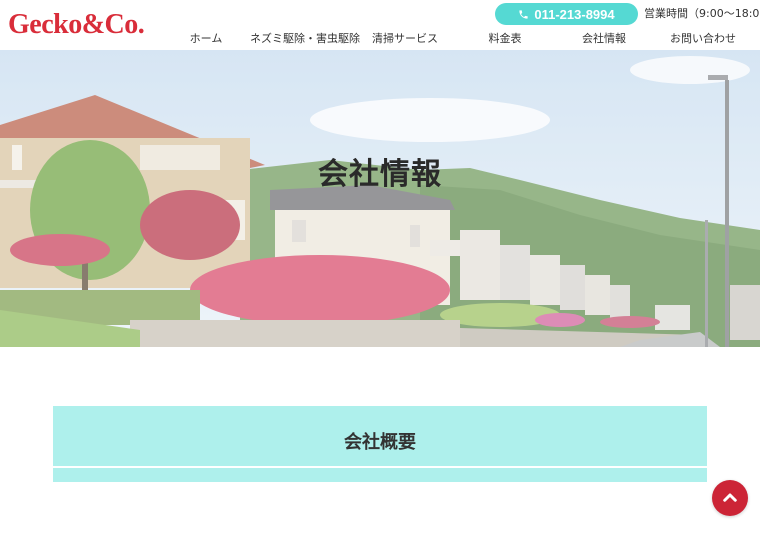 Image resolution: width=760 pixels, height=534 pixels. What do you see at coordinates (574, 14) in the screenshot?
I see `phone-number: 011-213-8994` at bounding box center [574, 14].